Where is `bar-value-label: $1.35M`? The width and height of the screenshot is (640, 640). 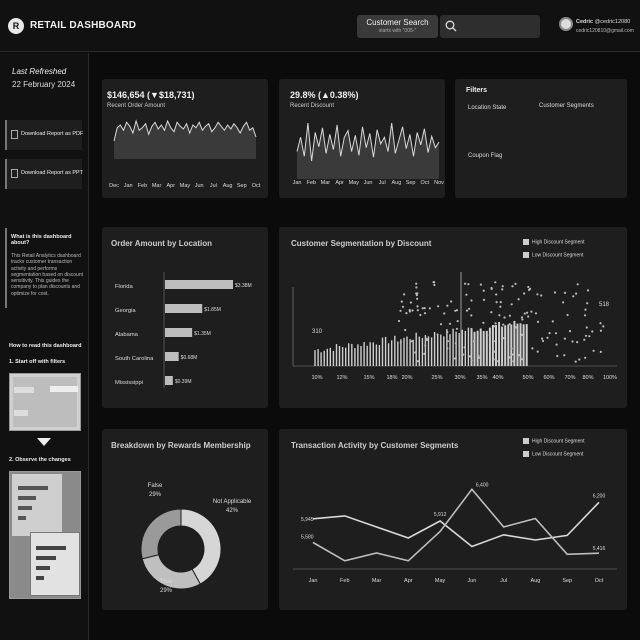 bar-value-label: $1.35M is located at coordinates (202, 334).